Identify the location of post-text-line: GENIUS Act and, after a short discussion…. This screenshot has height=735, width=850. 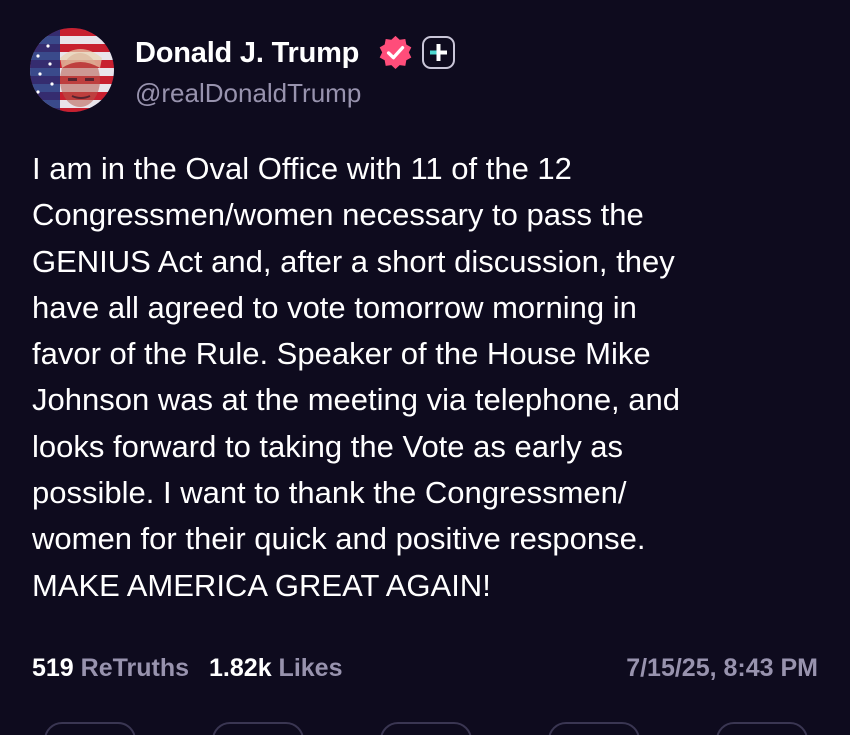
(353, 261).